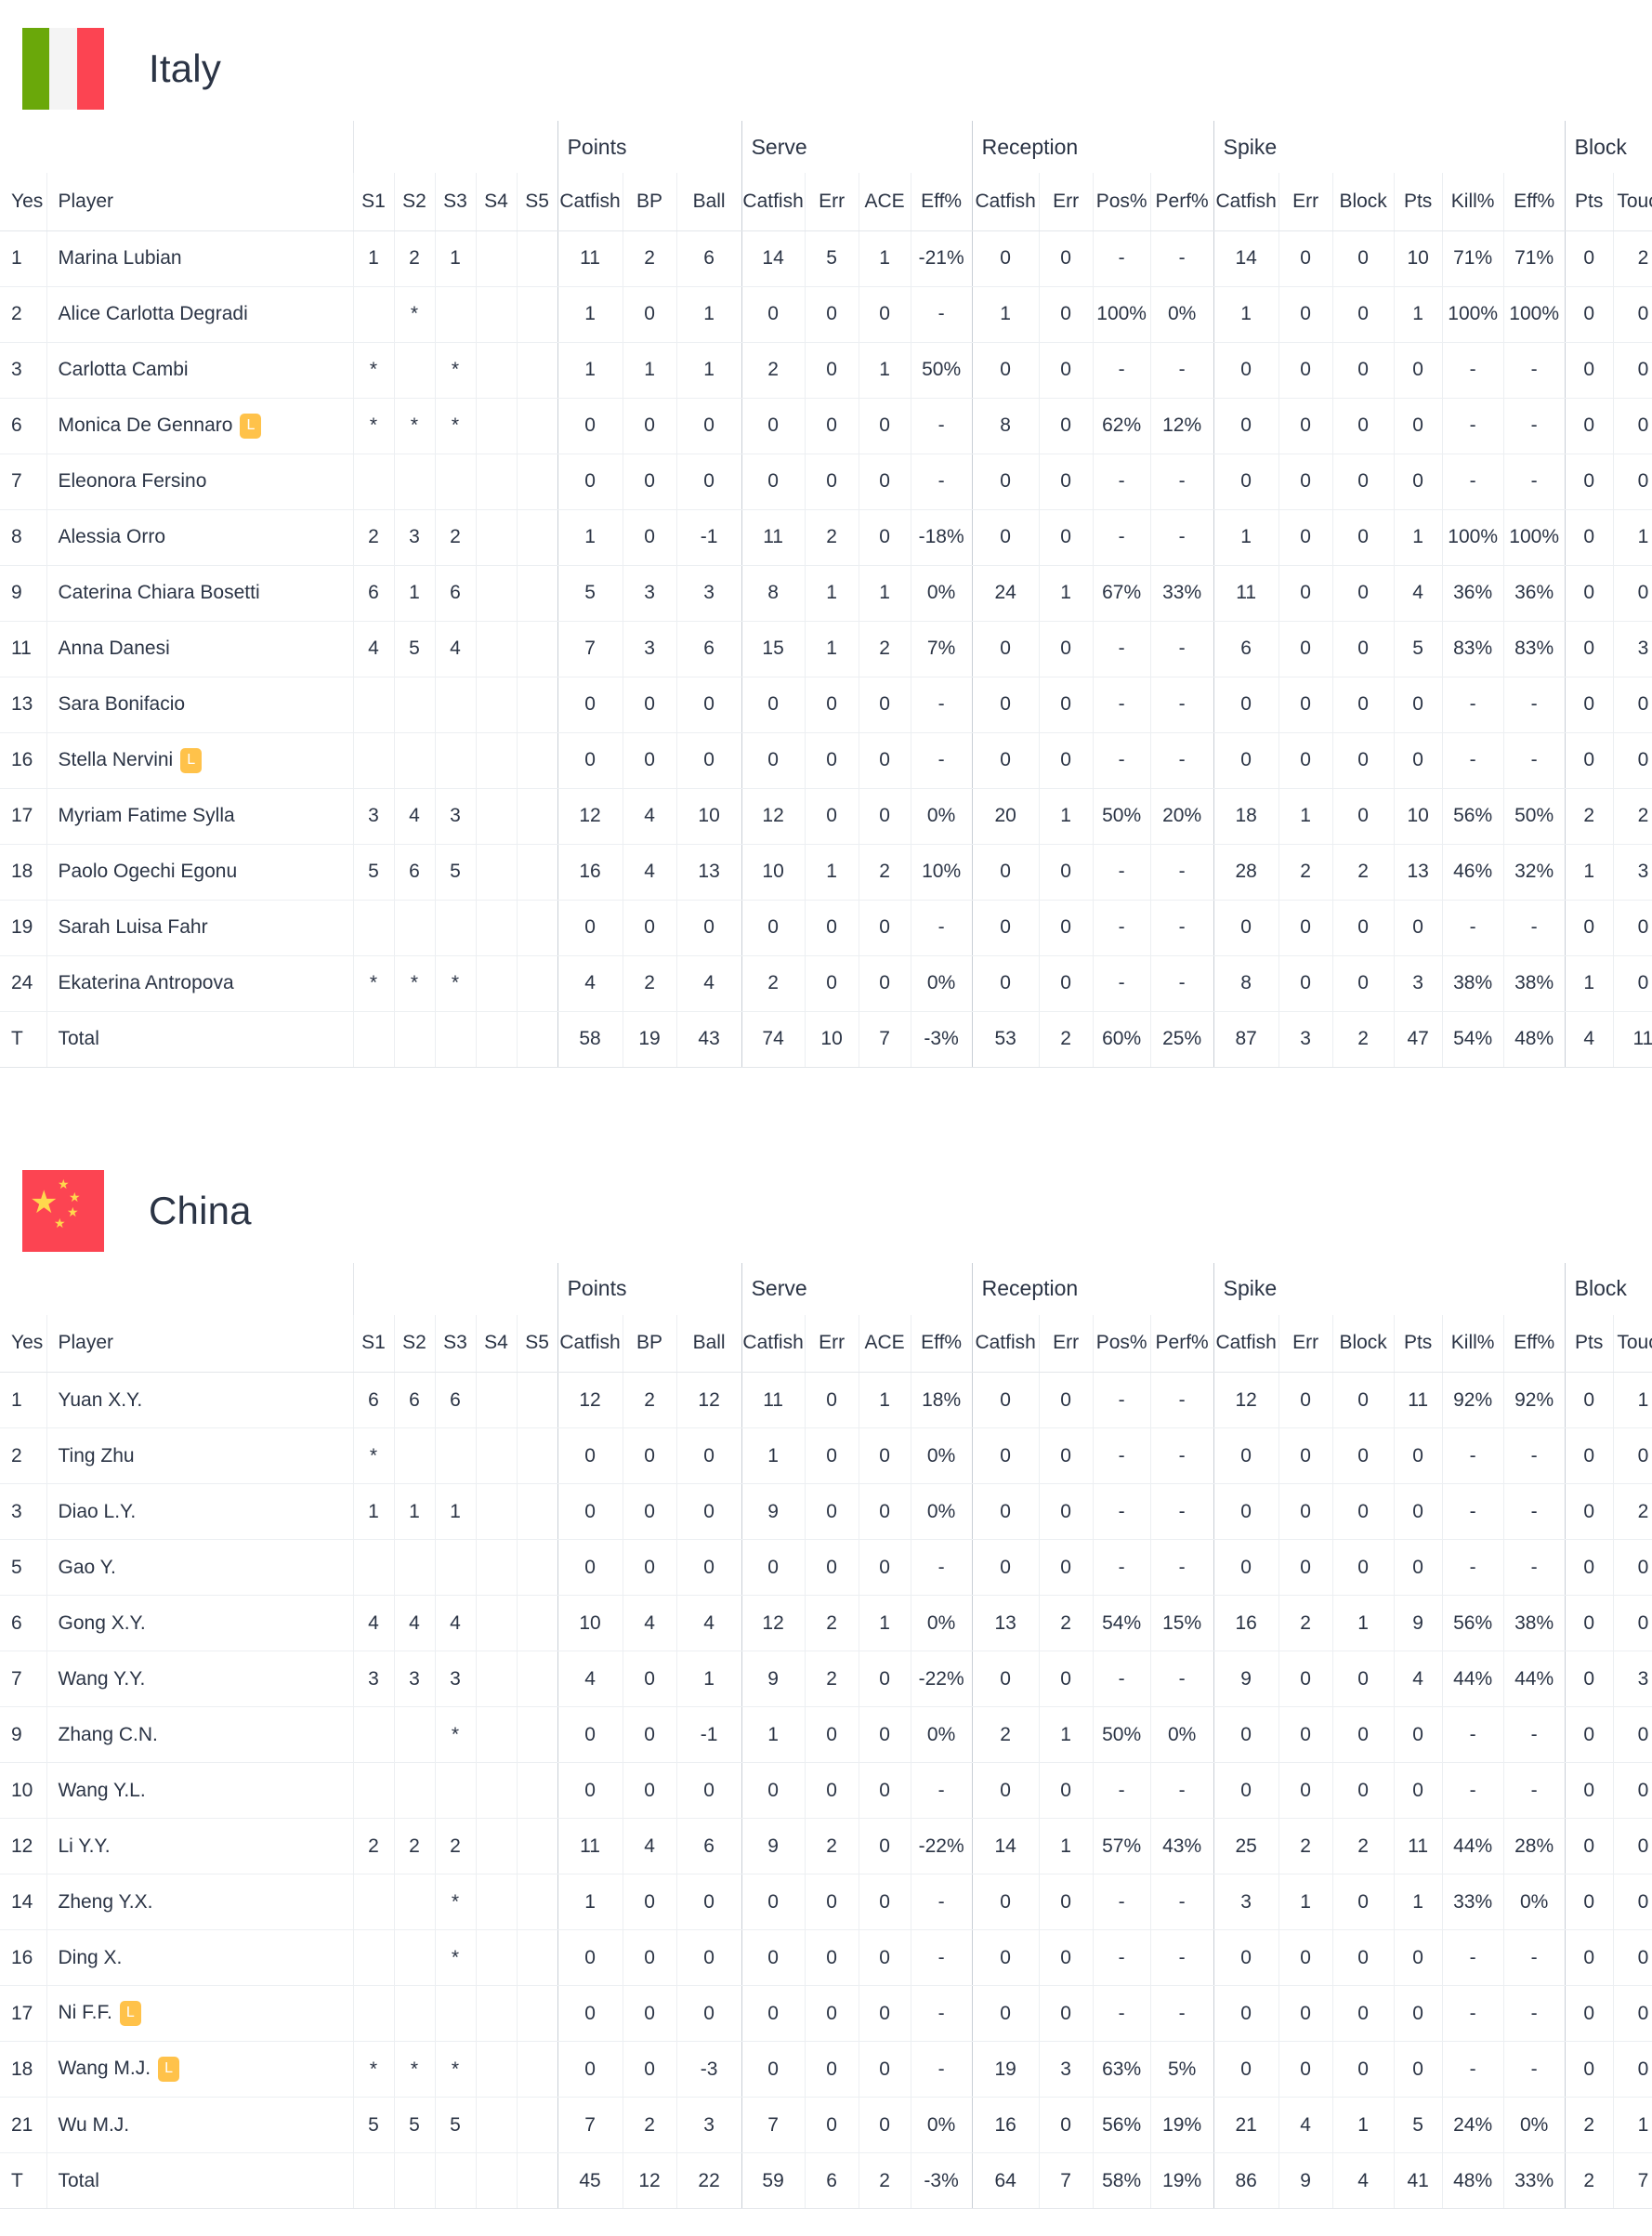 Image resolution: width=1652 pixels, height=2236 pixels. What do you see at coordinates (1472, 816) in the screenshot?
I see `spike-cell: 56%` at bounding box center [1472, 816].